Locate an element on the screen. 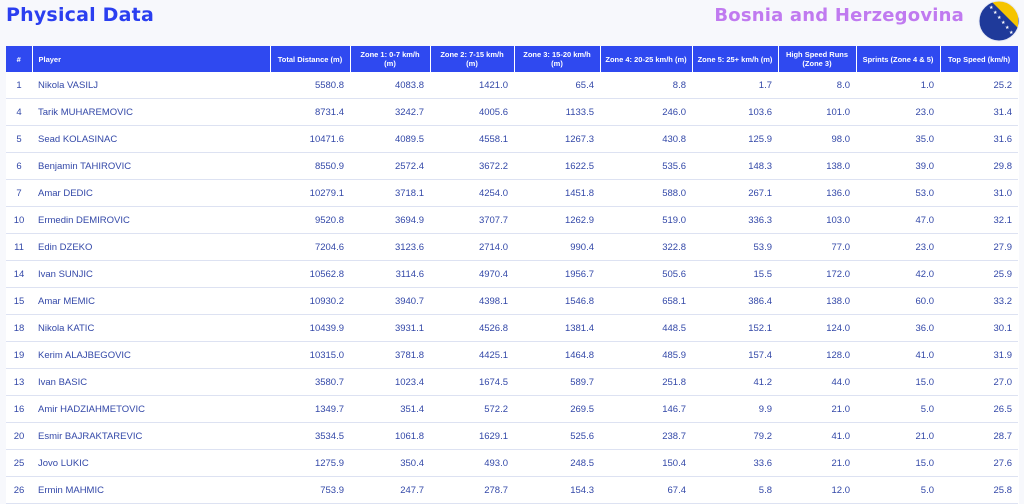  cell-z4: 150.4 is located at coordinates (646, 463).